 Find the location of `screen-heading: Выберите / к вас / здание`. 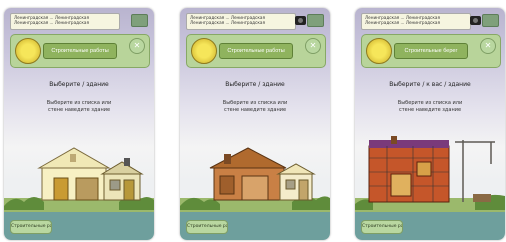

screen-heading: Выберите / к вас / здание is located at coordinates (430, 84).